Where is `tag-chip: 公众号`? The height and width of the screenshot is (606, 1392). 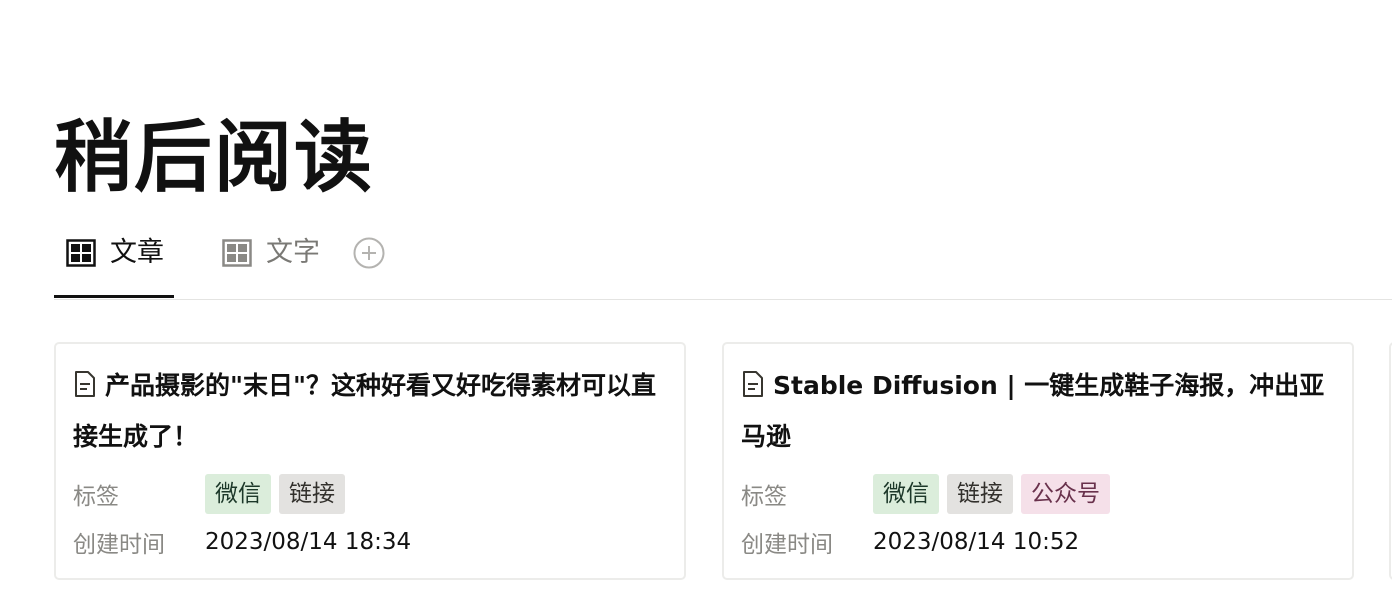 tag-chip: 公众号 is located at coordinates (1065, 494).